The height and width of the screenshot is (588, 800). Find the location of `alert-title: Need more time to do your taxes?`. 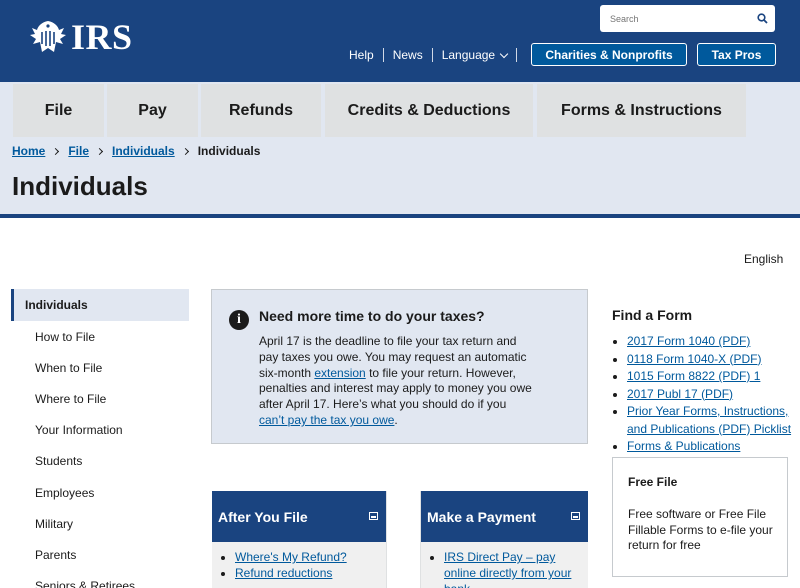

alert-title: Need more time to do your taxes? is located at coordinates (372, 316).